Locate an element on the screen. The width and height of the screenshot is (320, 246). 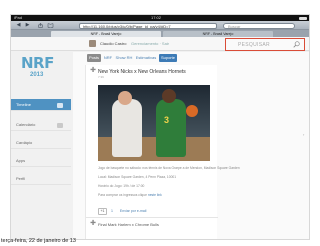
post-date: 7:39 is located at coordinates (101, 77).